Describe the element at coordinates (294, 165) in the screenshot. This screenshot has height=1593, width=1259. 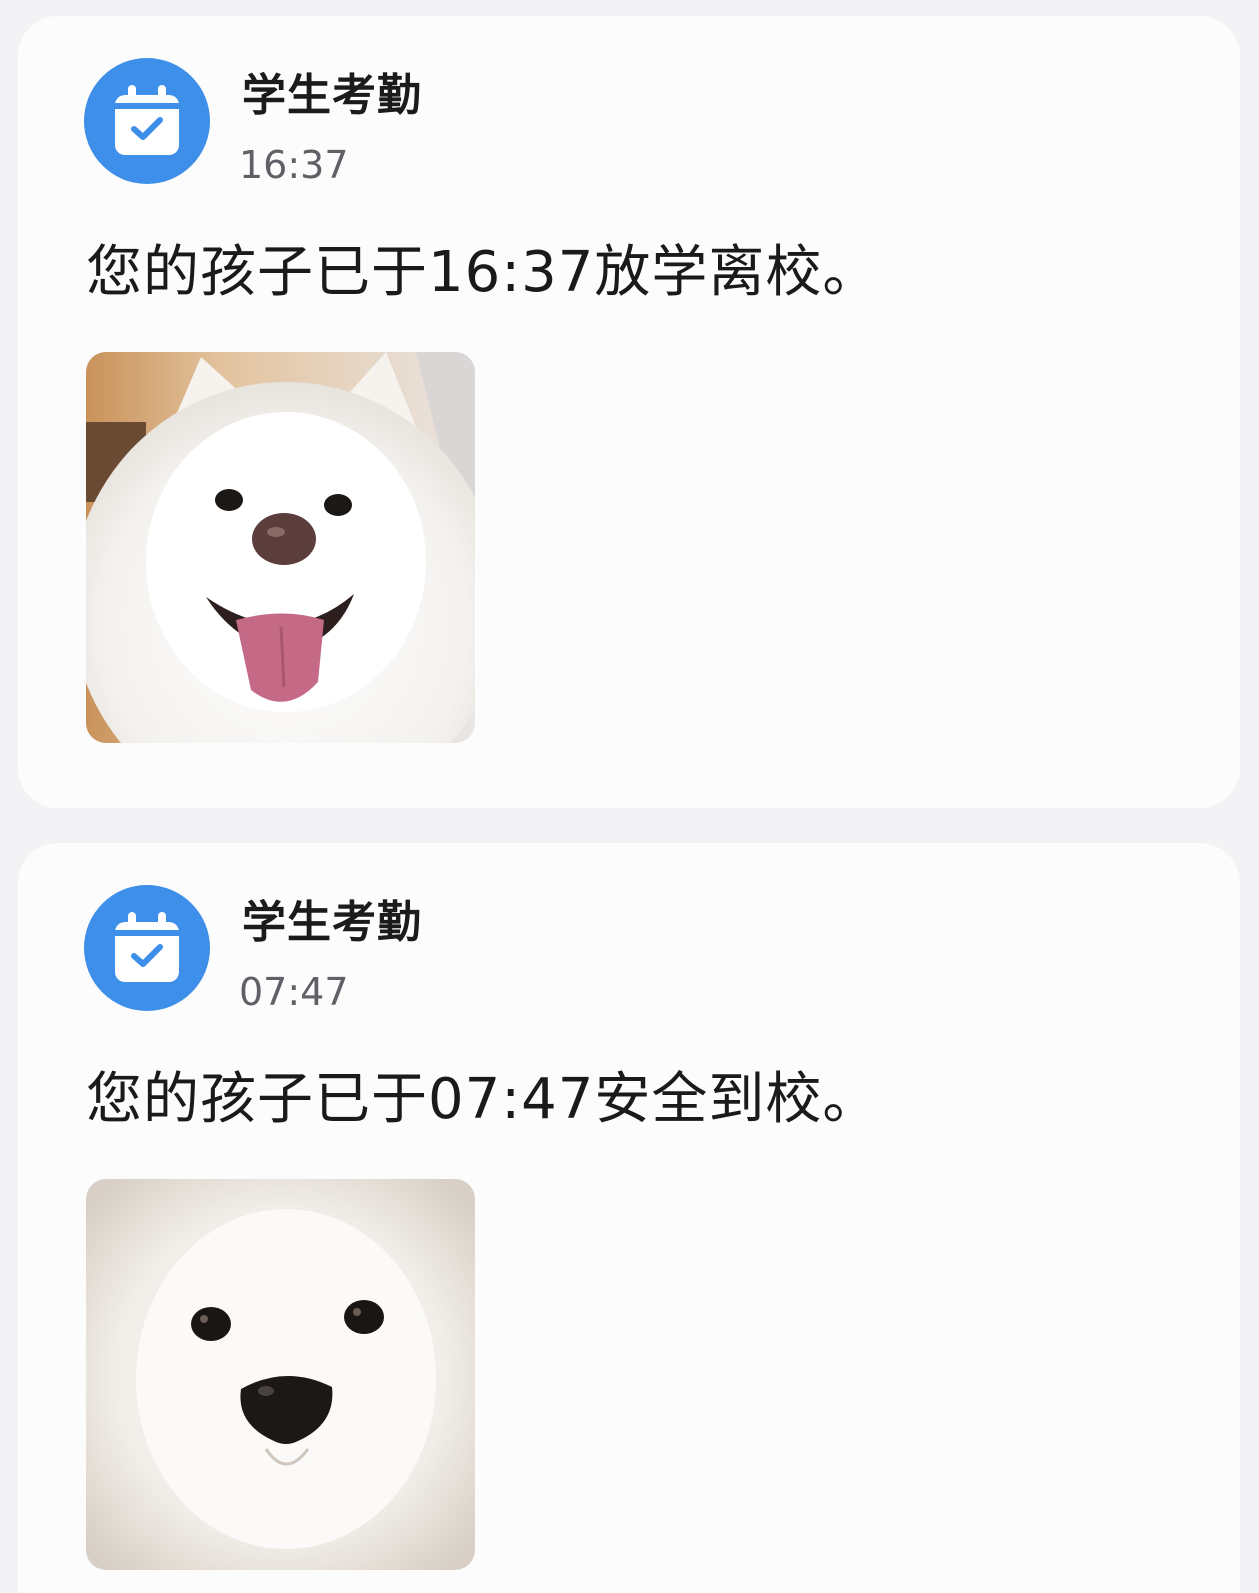
I see `notification-time: 16:37` at that location.